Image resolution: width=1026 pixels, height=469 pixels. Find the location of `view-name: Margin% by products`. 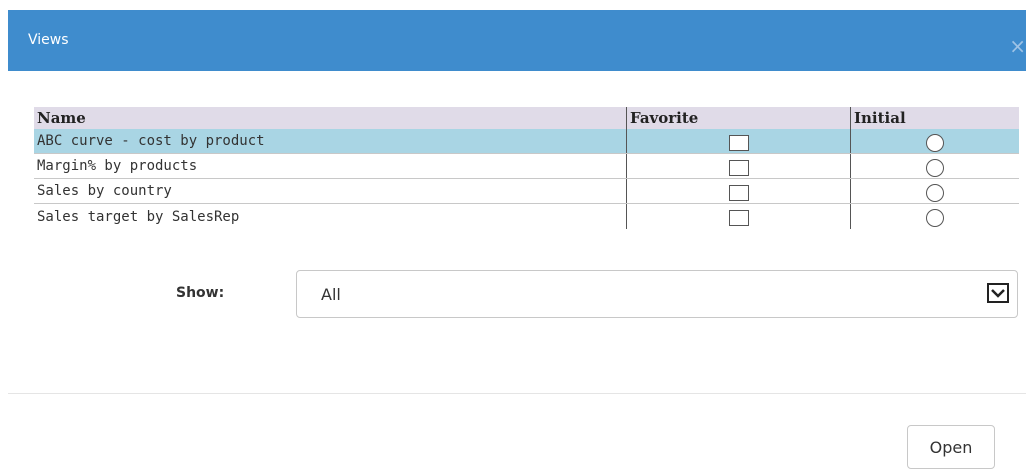

view-name: Margin% by products is located at coordinates (117, 166).